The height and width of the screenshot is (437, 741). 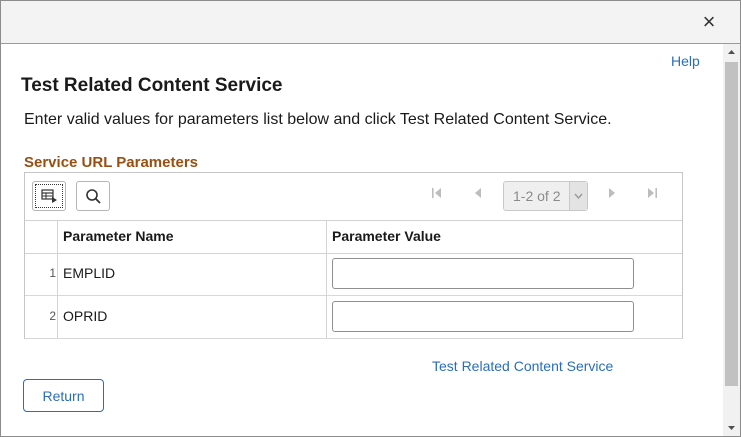 I want to click on grid-section-label: Service URL Parameters, so click(x=111, y=162).